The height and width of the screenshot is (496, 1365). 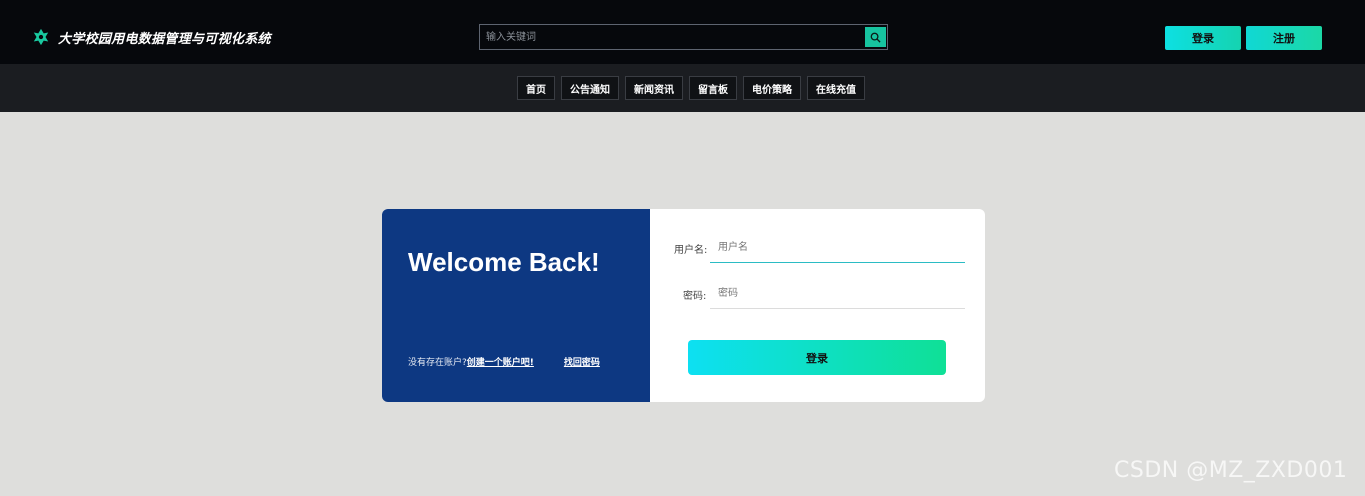 I want to click on nav-item-online-recharge: 在线充值, so click(x=836, y=88).